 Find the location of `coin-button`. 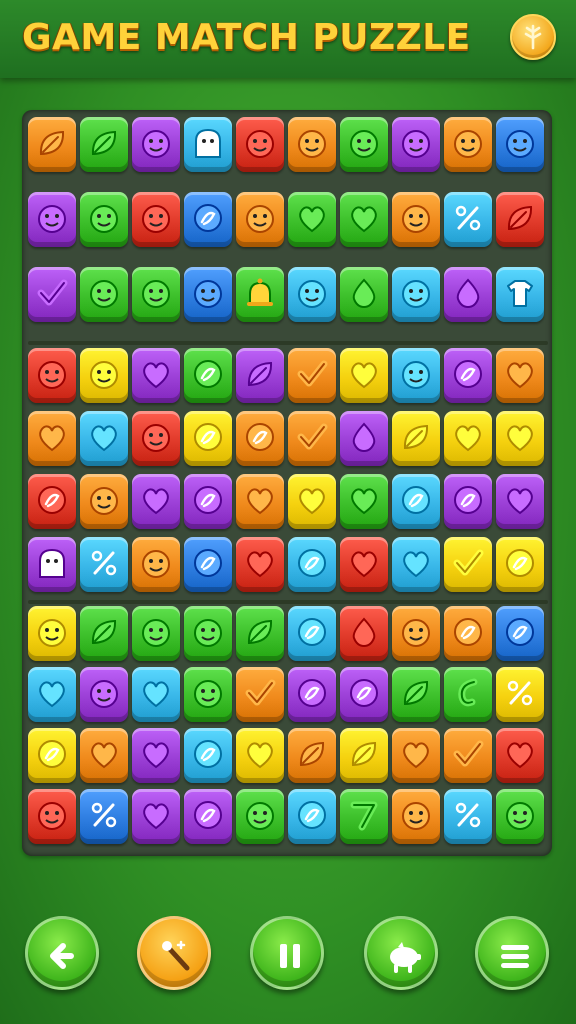

coin-button is located at coordinates (533, 37).